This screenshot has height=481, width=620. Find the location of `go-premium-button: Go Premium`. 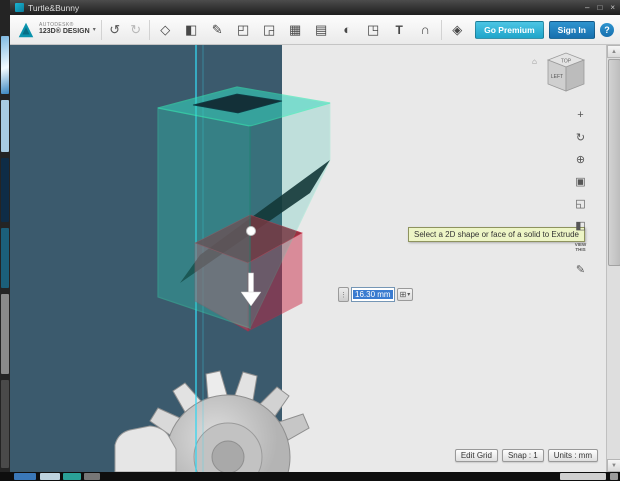

go-premium-button: Go Premium is located at coordinates (509, 29).